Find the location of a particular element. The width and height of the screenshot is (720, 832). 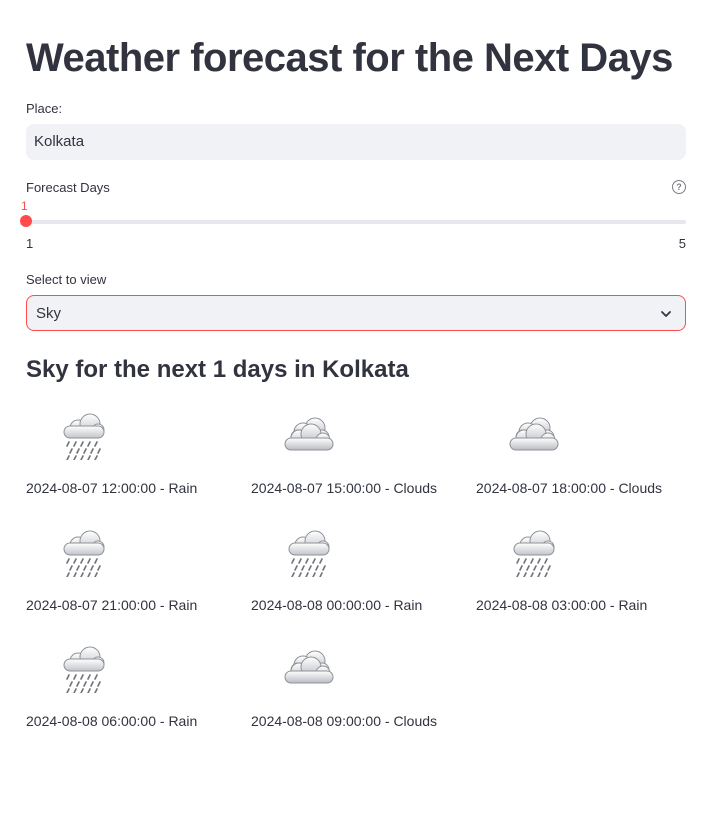

forecast-caption: 2024-08-07 18:00:00 - Clouds is located at coordinates (569, 488).